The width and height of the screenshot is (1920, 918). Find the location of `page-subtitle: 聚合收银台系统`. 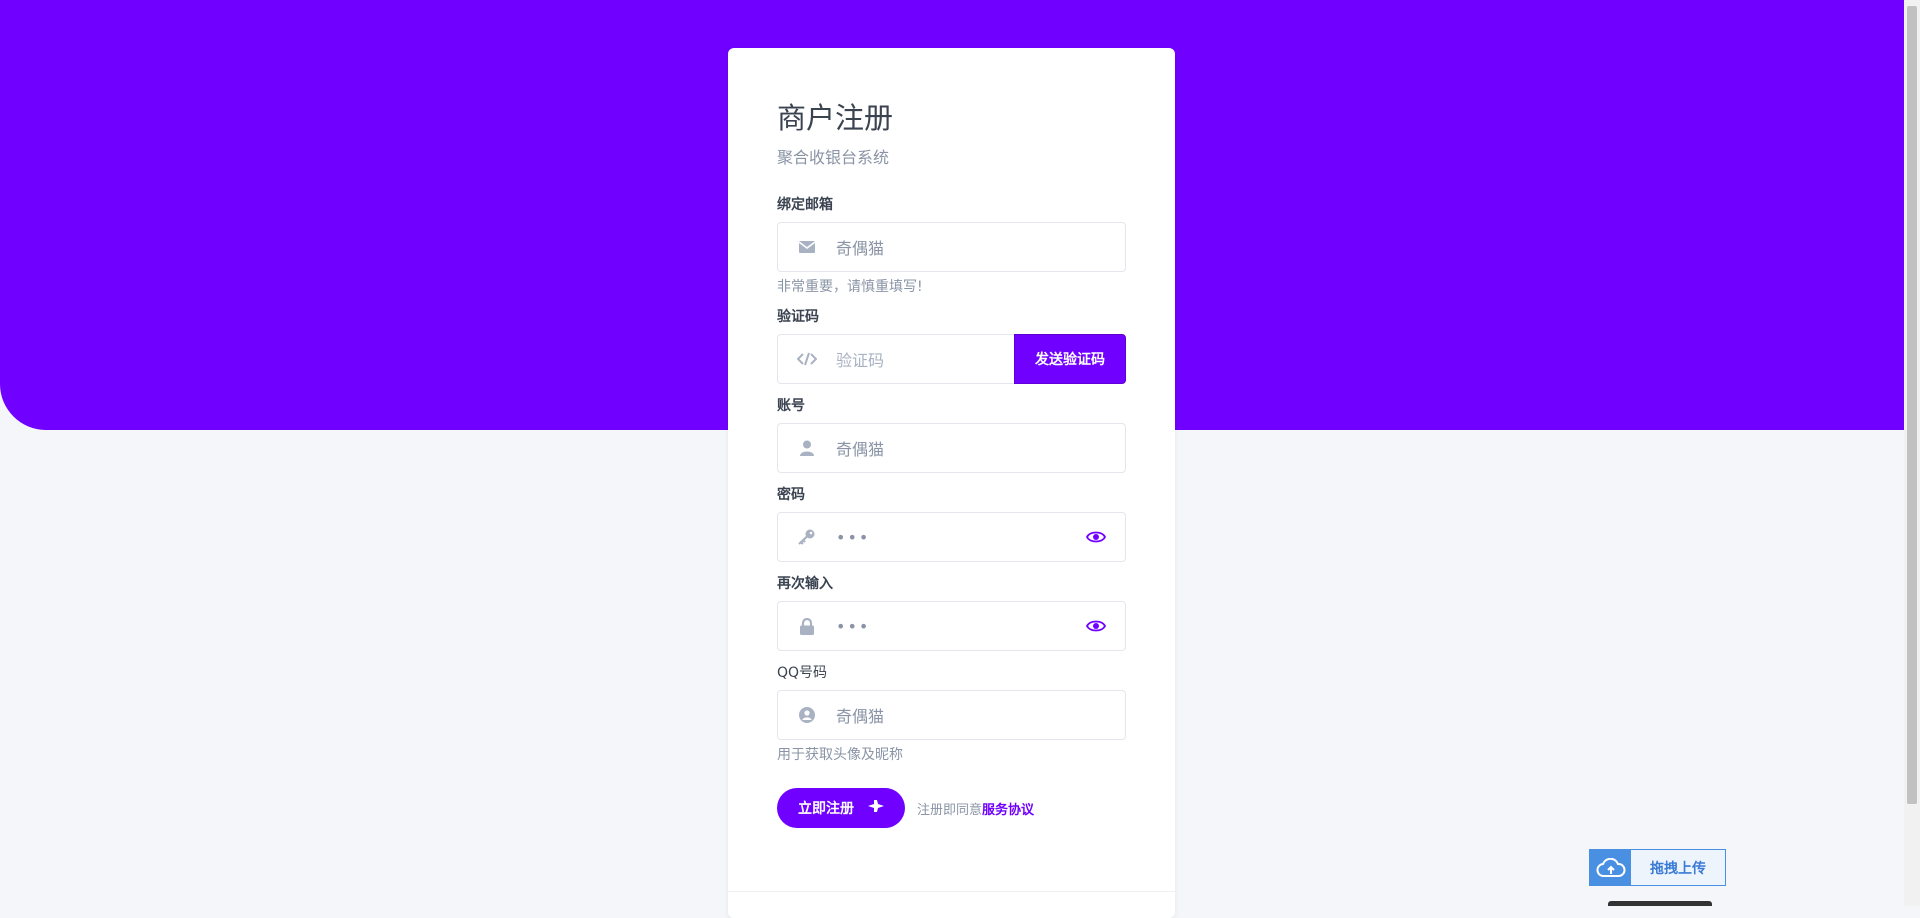

page-subtitle: 聚合收银台系统 is located at coordinates (833, 157).